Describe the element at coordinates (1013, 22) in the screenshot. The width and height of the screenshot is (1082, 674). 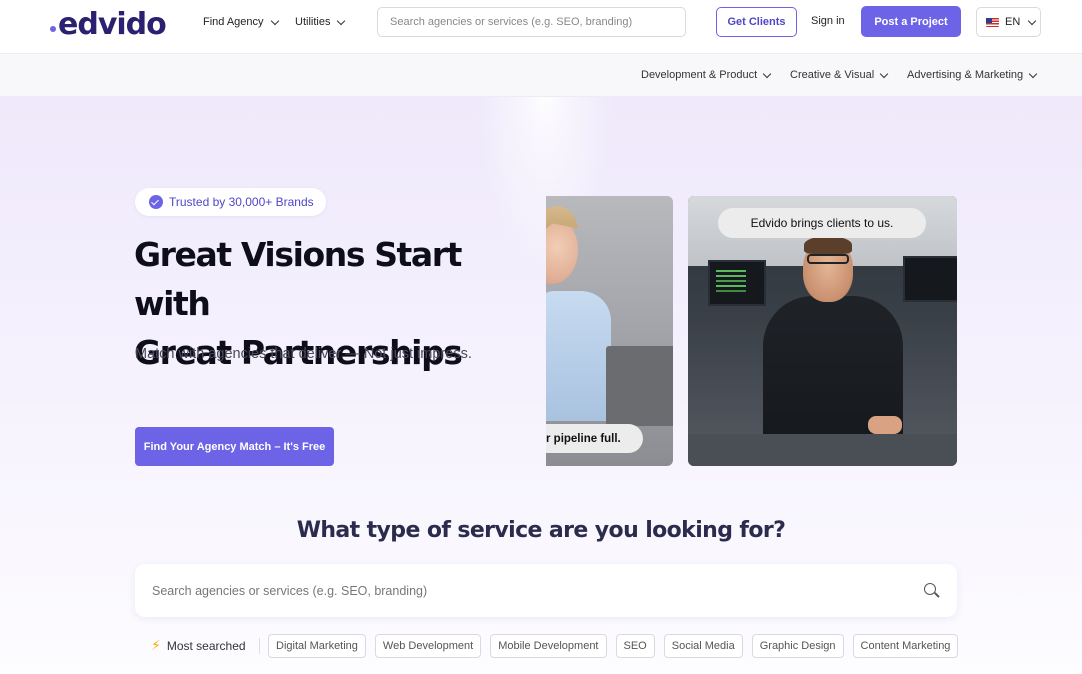
I see `language-label: EN` at that location.